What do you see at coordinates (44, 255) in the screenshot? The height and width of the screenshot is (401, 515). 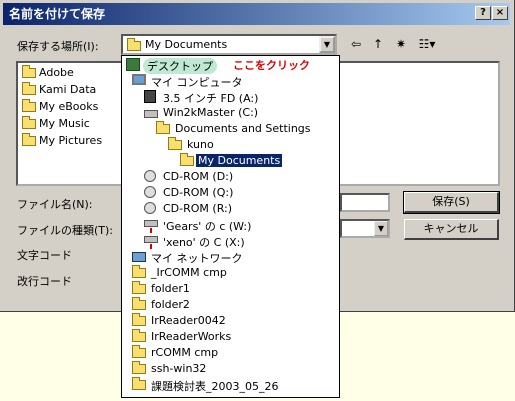 I see `encoding-label: 文字コード` at bounding box center [44, 255].